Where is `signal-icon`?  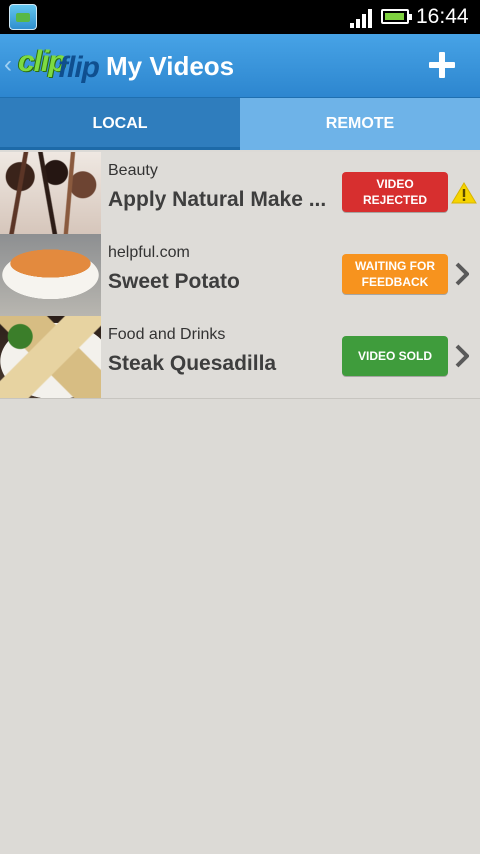 signal-icon is located at coordinates (362, 18).